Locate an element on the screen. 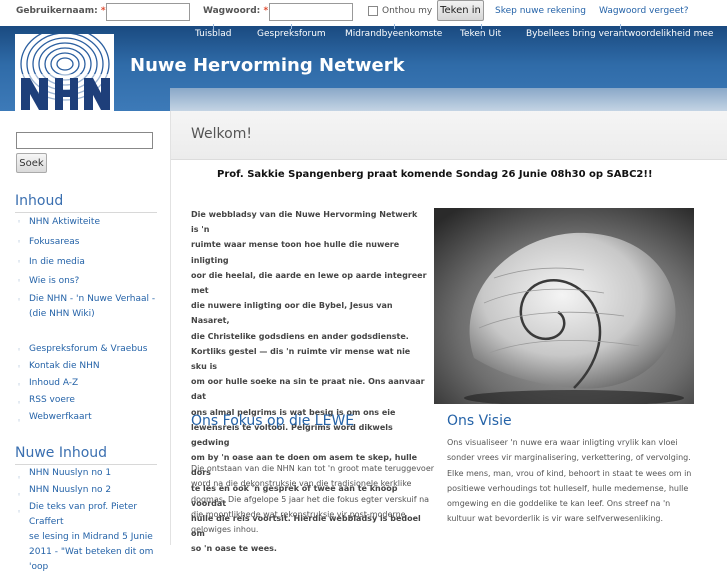  nav-bible-reading: Bybellees bring verantwoordelikheid mee is located at coordinates (619, 31).